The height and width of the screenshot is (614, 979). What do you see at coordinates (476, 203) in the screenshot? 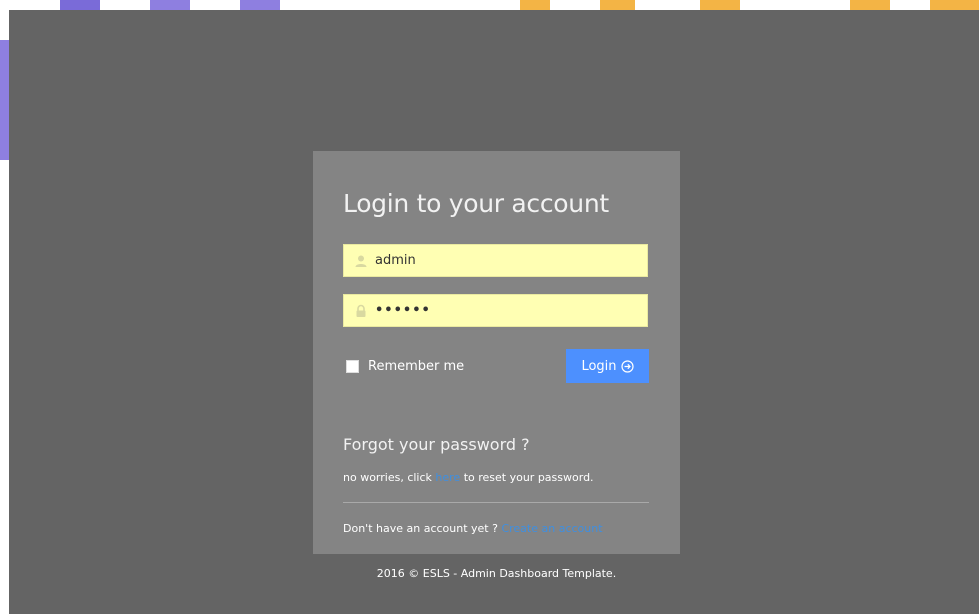
I see `login-title: Login to your account` at bounding box center [476, 203].